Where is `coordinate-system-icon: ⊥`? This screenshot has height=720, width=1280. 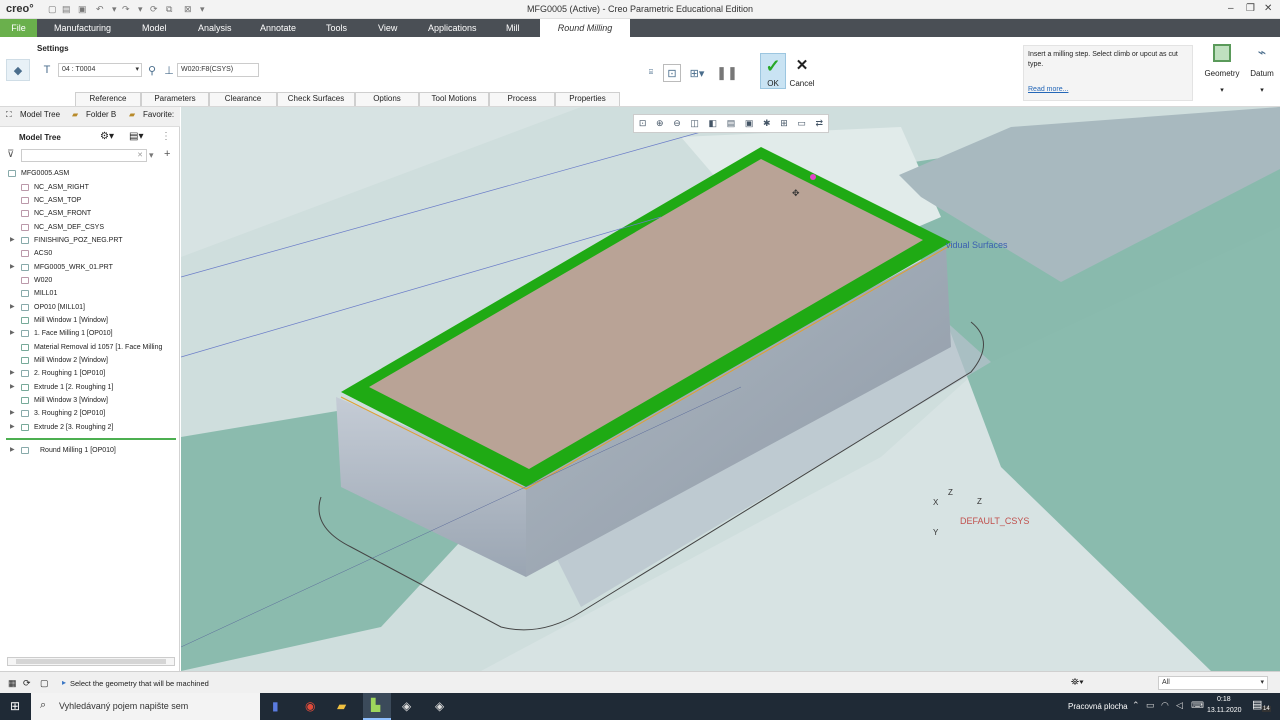
coordinate-system-icon: ⊥ is located at coordinates (169, 70).